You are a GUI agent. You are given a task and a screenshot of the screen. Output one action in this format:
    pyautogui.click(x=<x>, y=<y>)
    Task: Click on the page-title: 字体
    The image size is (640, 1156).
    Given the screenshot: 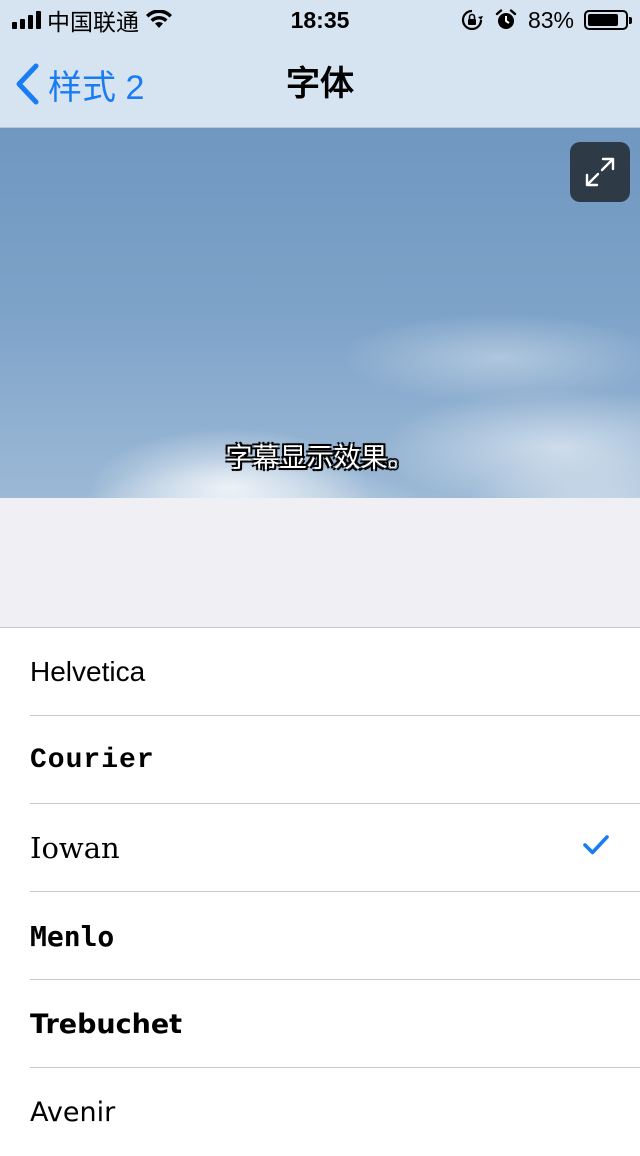 What is the action you would take?
    pyautogui.click(x=320, y=84)
    